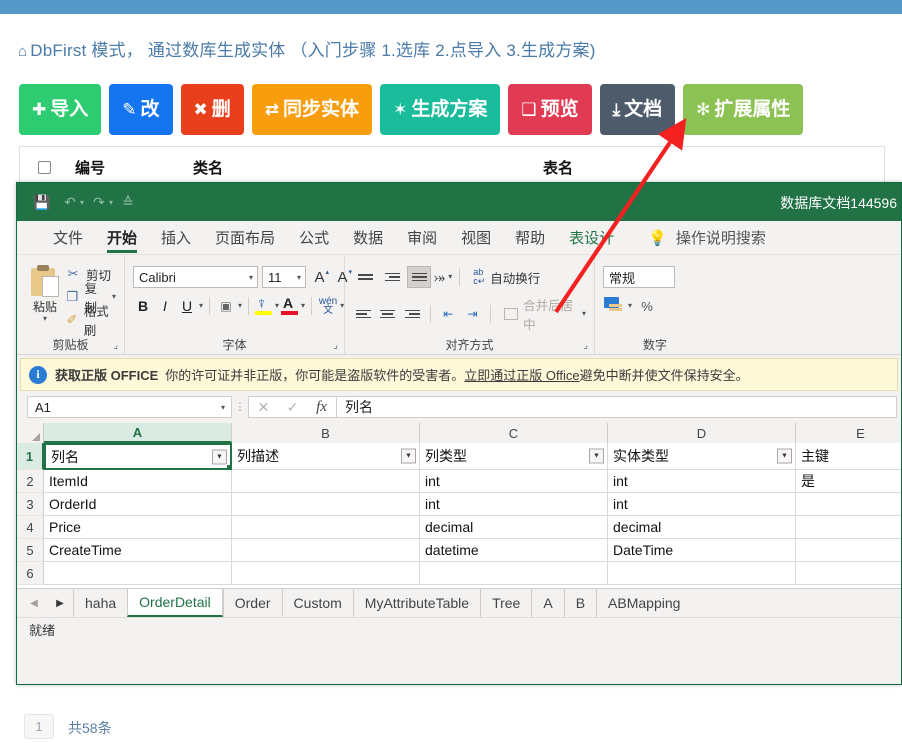  What do you see at coordinates (245, 238) in the screenshot?
I see `tab-page-layout: 页面布局` at bounding box center [245, 238].